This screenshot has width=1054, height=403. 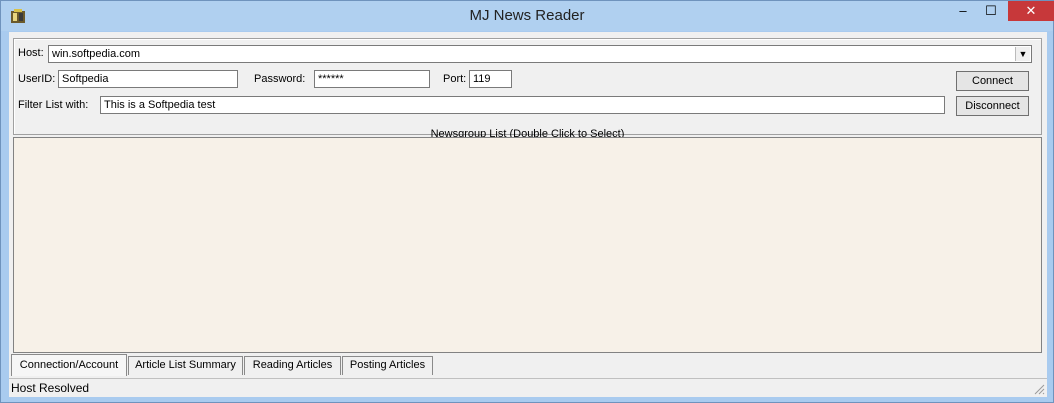 What do you see at coordinates (540, 54) in the screenshot?
I see `host-combobox: win.softpedia.com ▼` at bounding box center [540, 54].